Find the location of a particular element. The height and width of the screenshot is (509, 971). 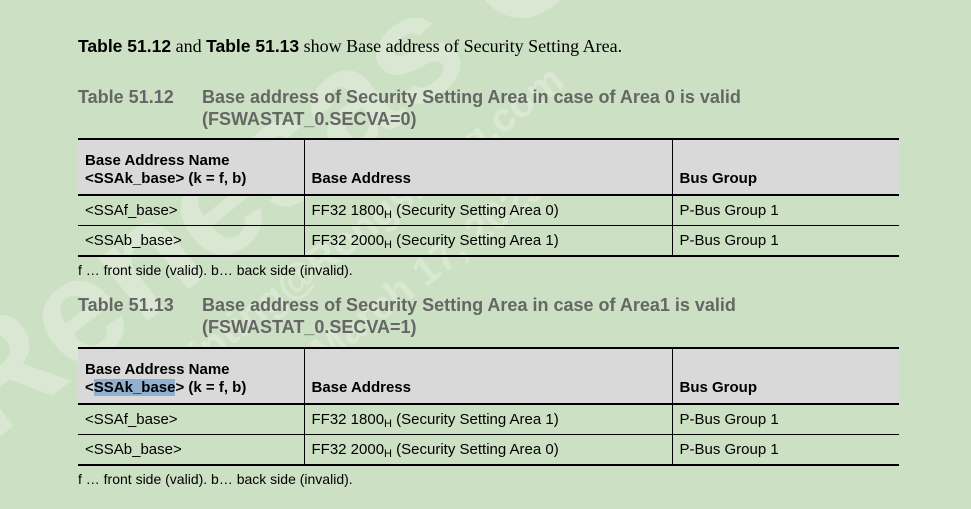

table-ref-link: Table 51.13 is located at coordinates (252, 46).